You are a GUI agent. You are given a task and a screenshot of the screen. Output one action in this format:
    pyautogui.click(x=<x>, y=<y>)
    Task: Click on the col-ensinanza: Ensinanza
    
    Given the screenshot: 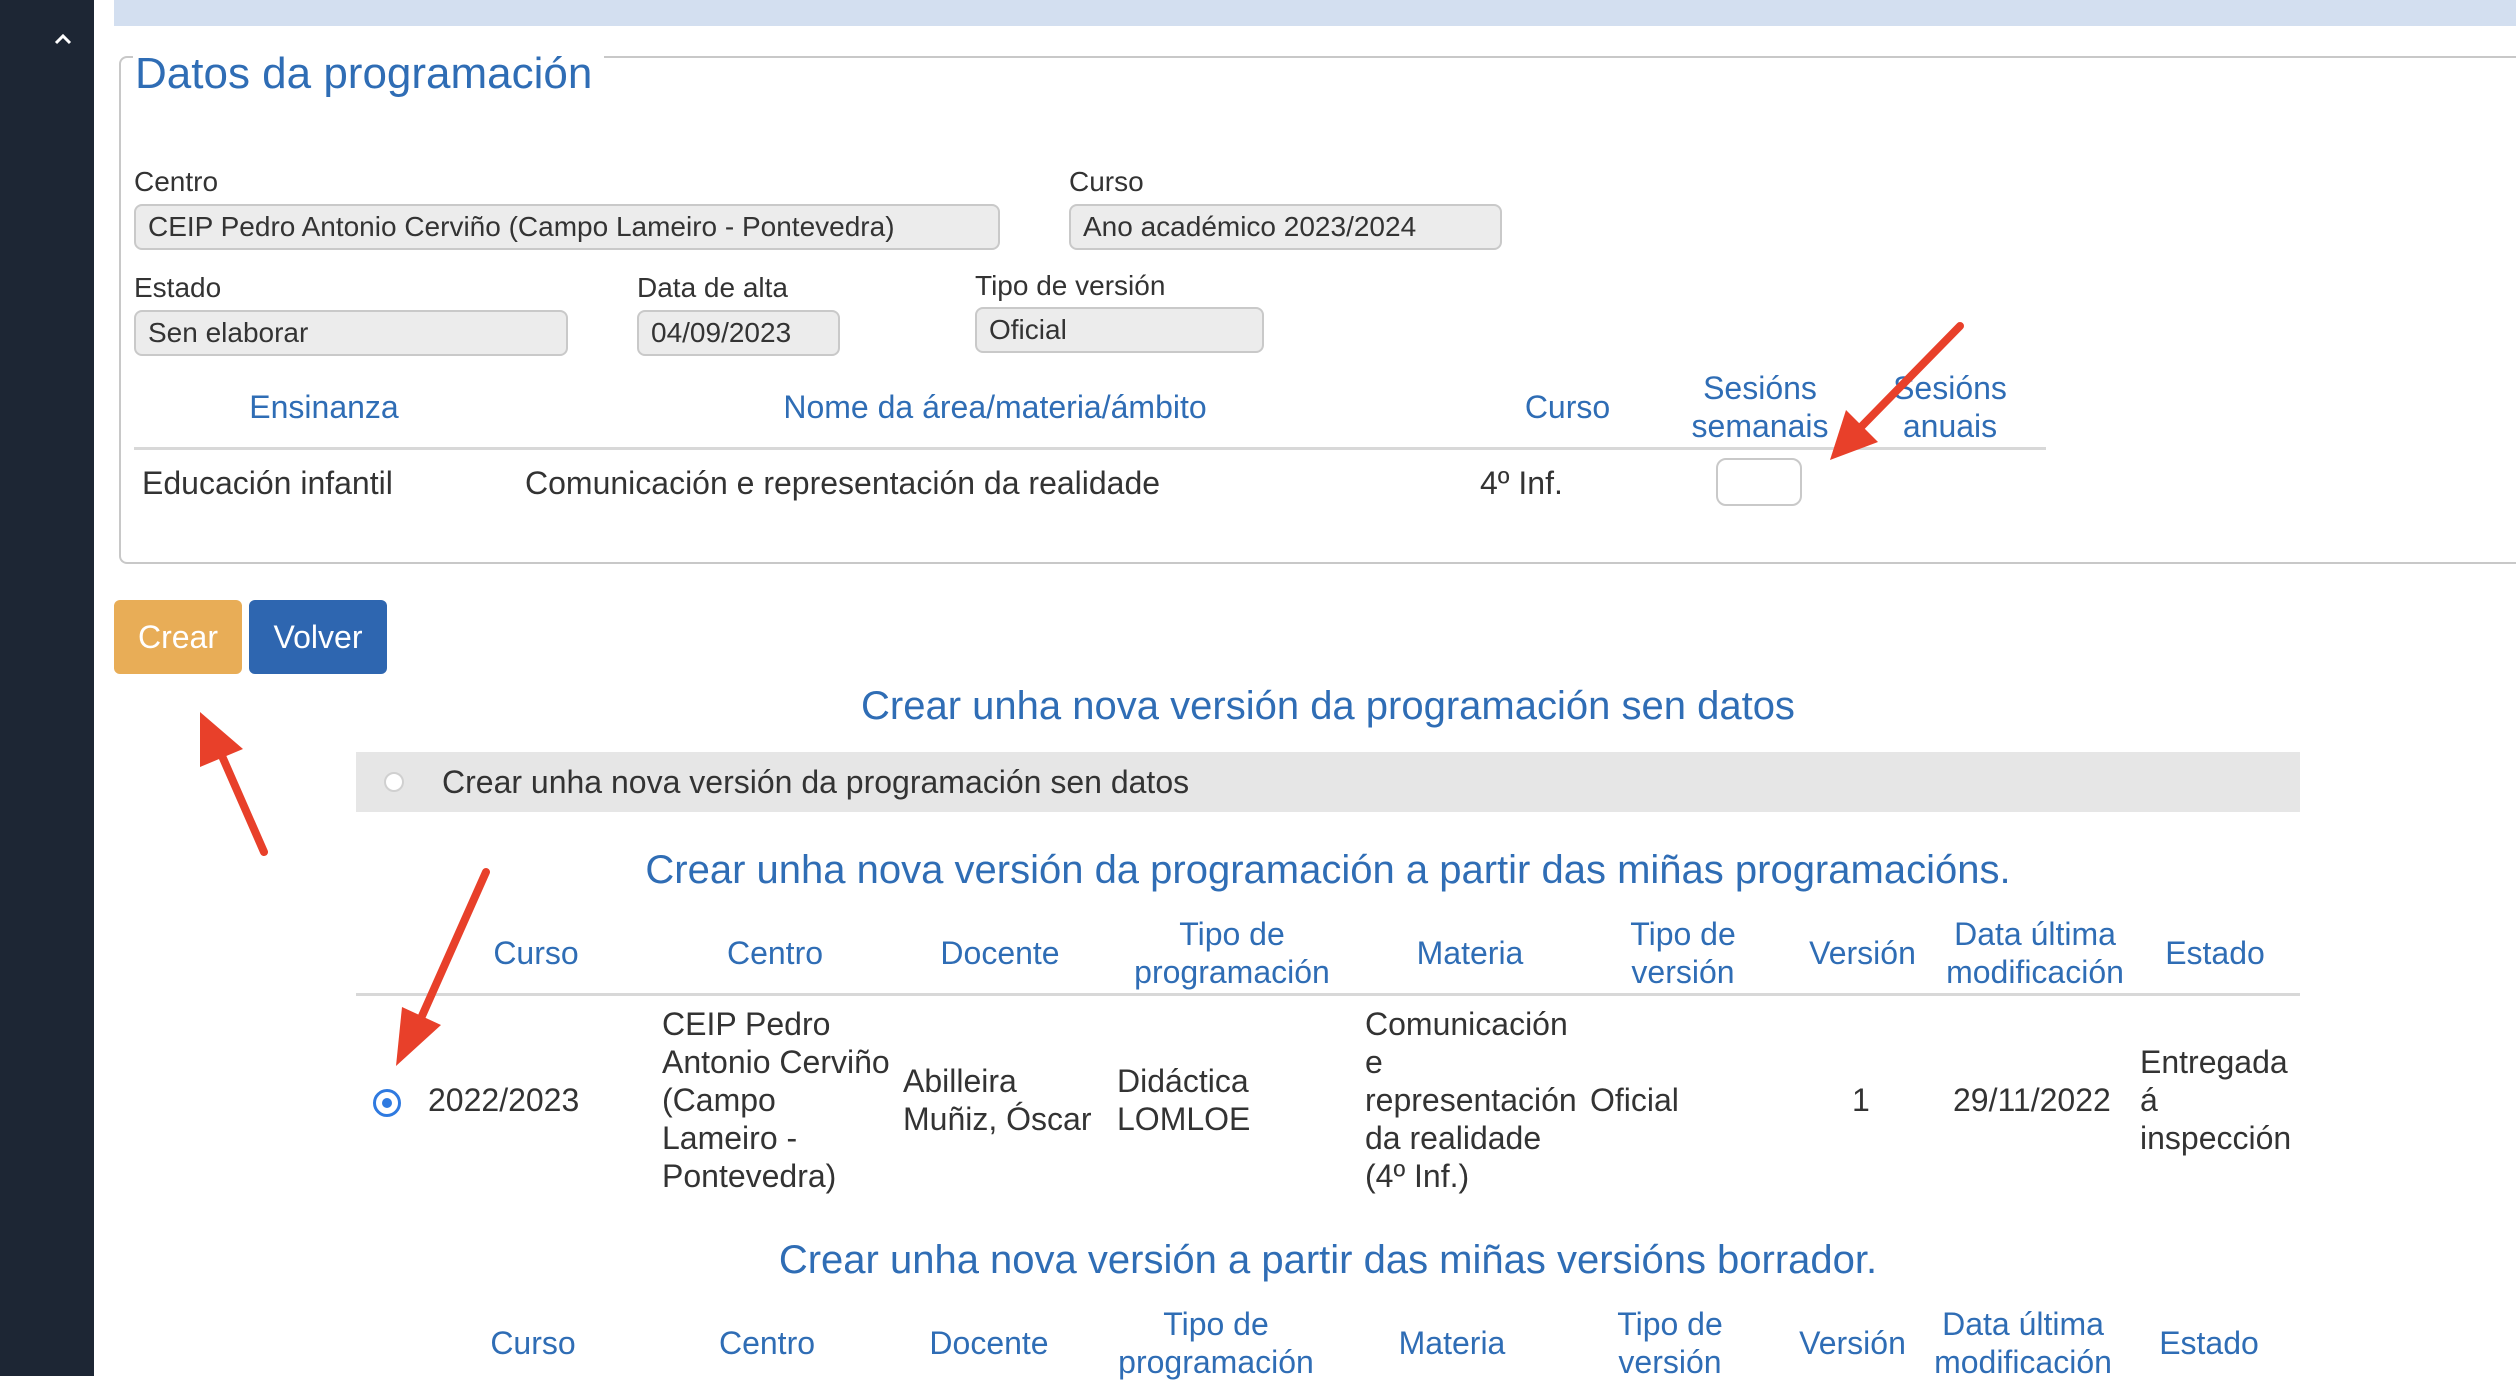 What is the action you would take?
    pyautogui.click(x=324, y=407)
    